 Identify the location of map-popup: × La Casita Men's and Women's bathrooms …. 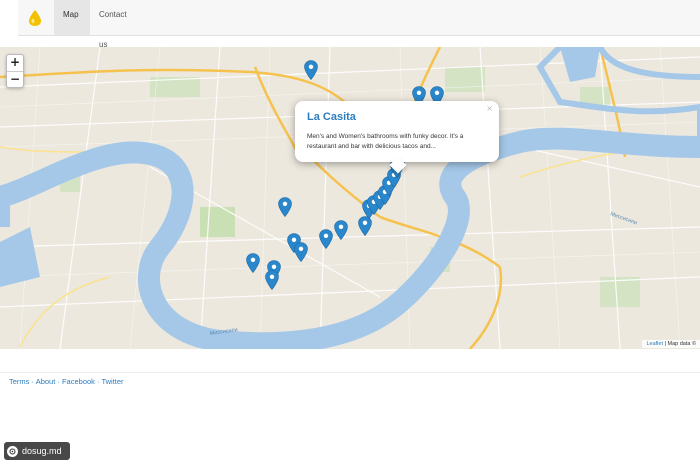
(397, 131).